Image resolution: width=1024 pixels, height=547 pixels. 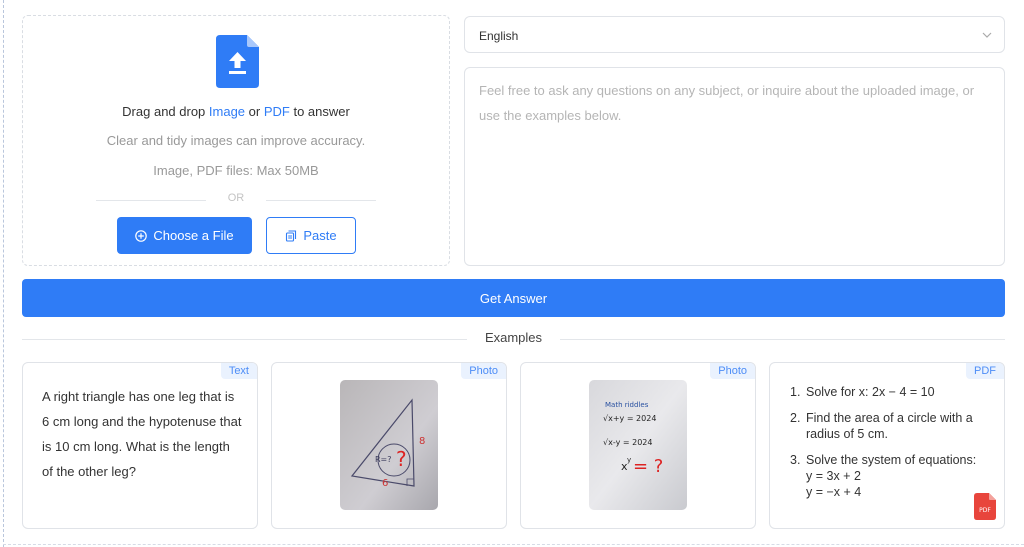 I want to click on choose-file-button: Choose a File, so click(x=184, y=235).